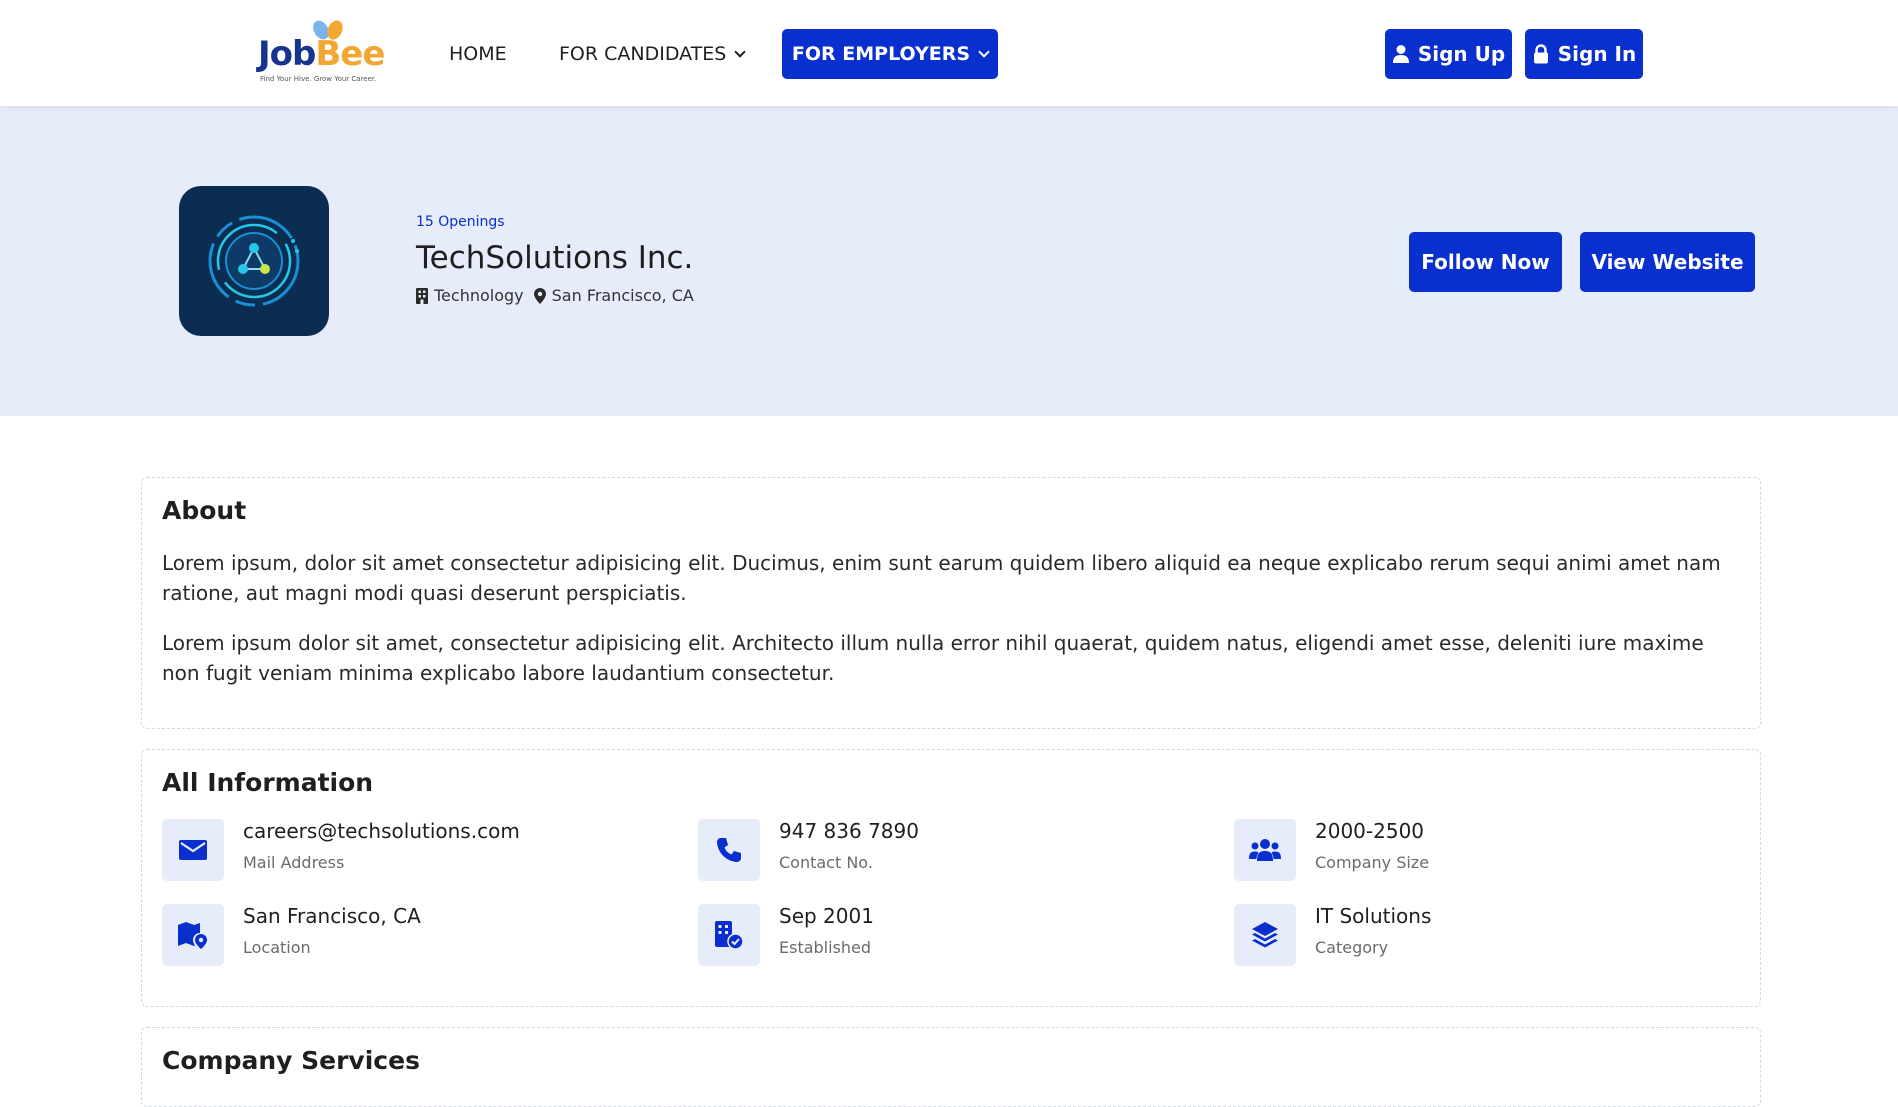 Image resolution: width=1898 pixels, height=1107 pixels. Describe the element at coordinates (1540, 54) in the screenshot. I see `lock-icon` at that location.